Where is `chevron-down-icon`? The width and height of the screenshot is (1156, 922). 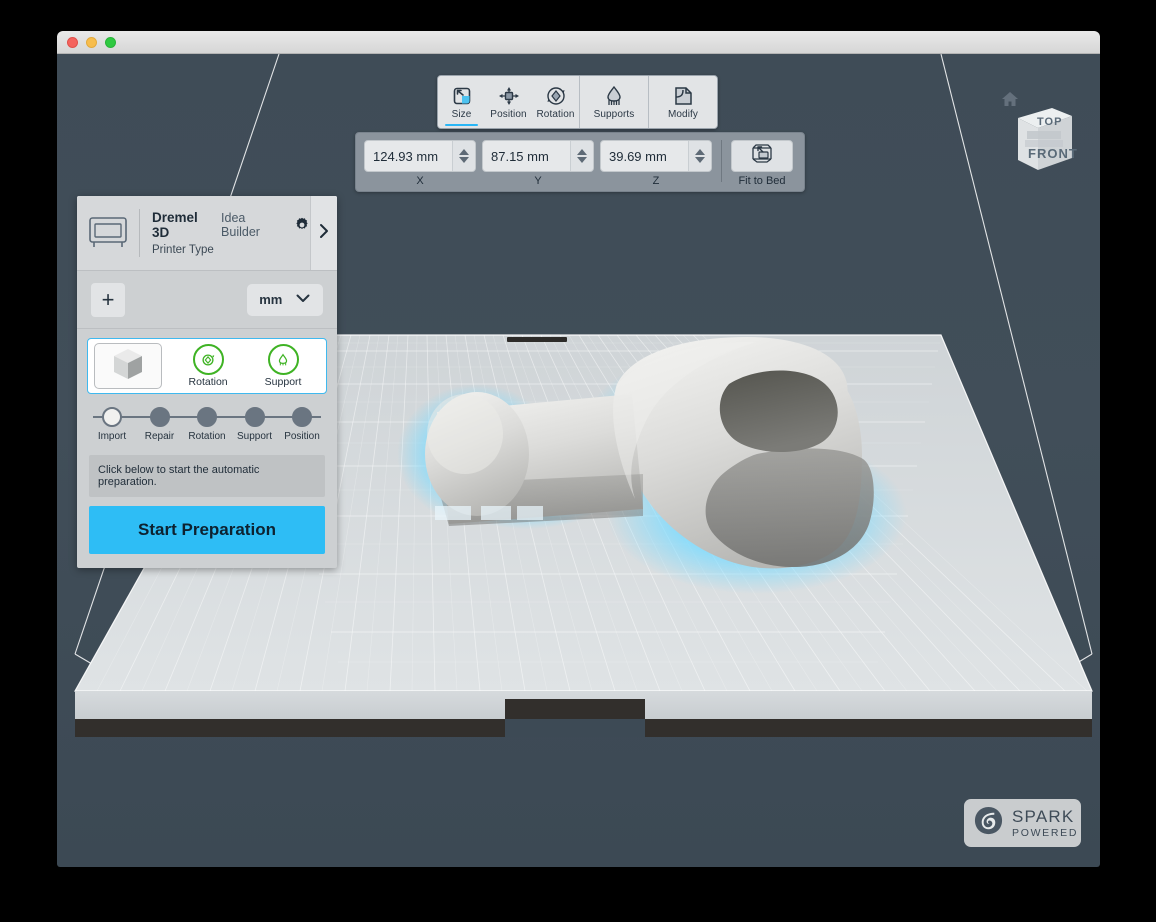
chevron-down-icon is located at coordinates (303, 300).